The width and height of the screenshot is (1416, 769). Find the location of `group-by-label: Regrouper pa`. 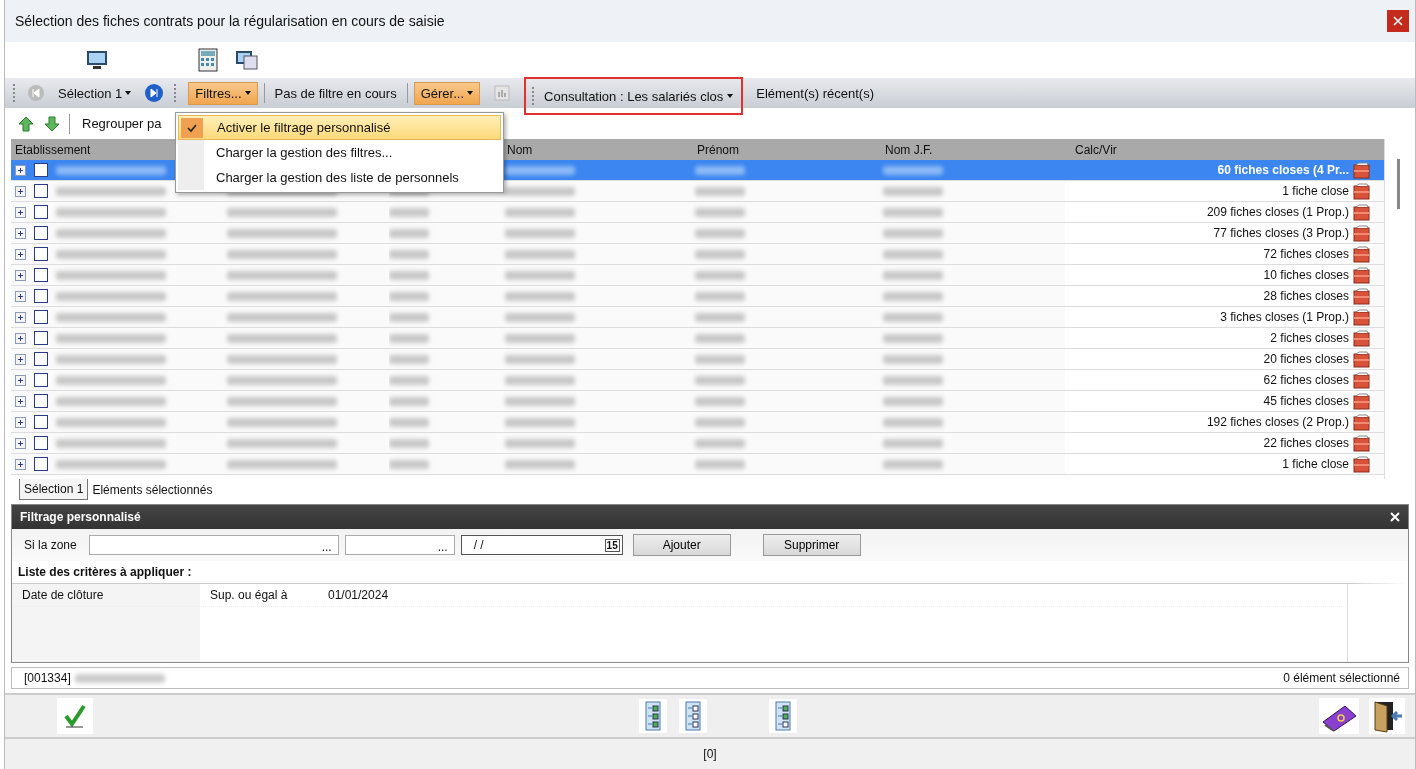

group-by-label: Regrouper pa is located at coordinates (122, 123).